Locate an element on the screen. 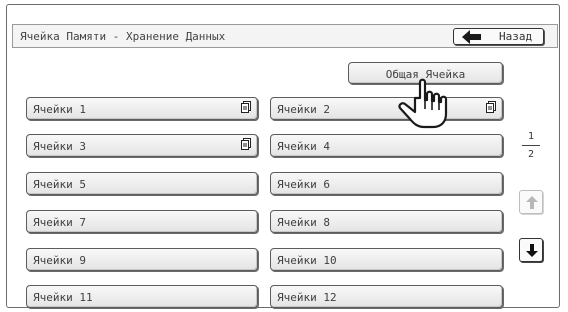 The height and width of the screenshot is (312, 568). box-label: Ячейки 3 is located at coordinates (59, 146).